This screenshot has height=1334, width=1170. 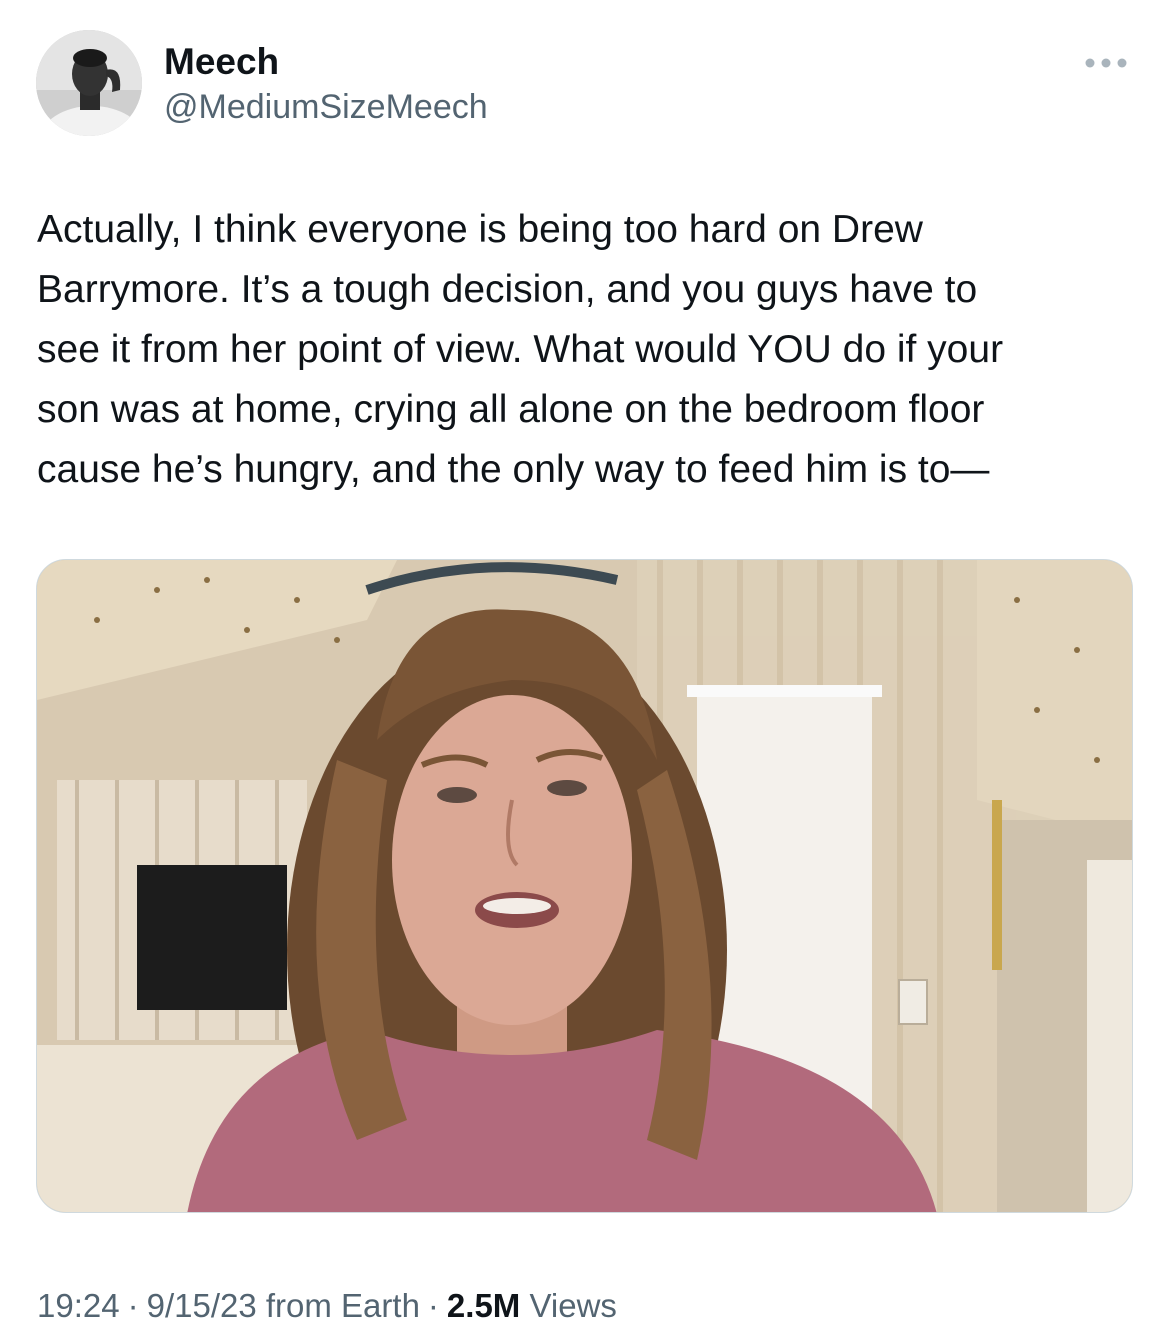 I want to click on tweet-meta: 19:24 · 9/15/23 from Earth · 2.5M Views, so click(x=327, y=1306).